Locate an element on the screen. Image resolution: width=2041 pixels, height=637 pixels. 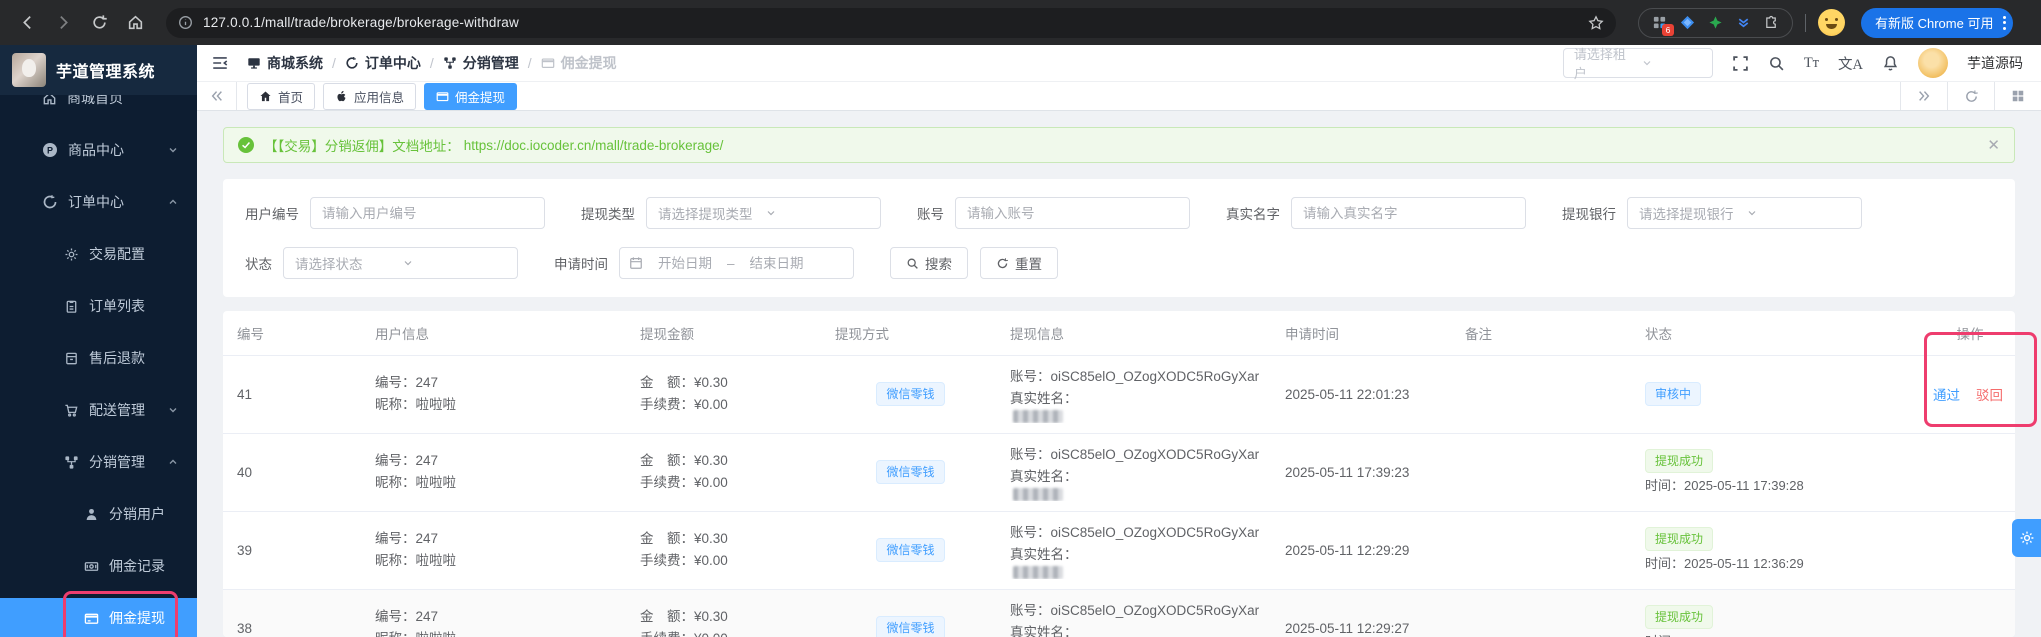
sidebar-item-brokerage-withdraw: 佣金提现 is located at coordinates (98, 617).